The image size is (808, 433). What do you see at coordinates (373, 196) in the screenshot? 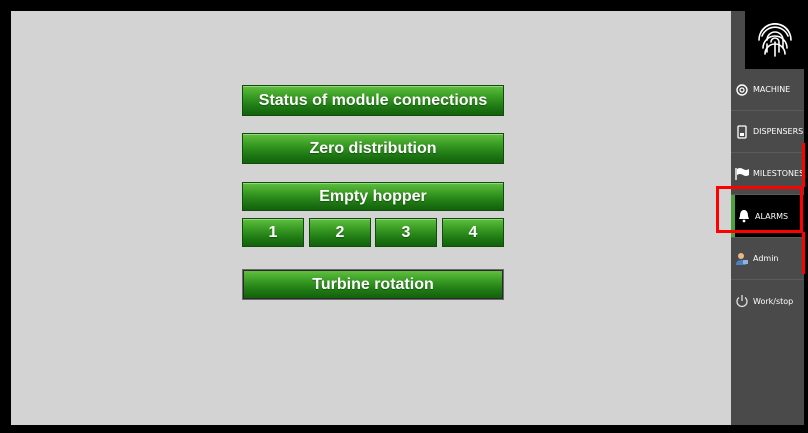
I see `empty-hopper-button: Empty hopper` at bounding box center [373, 196].